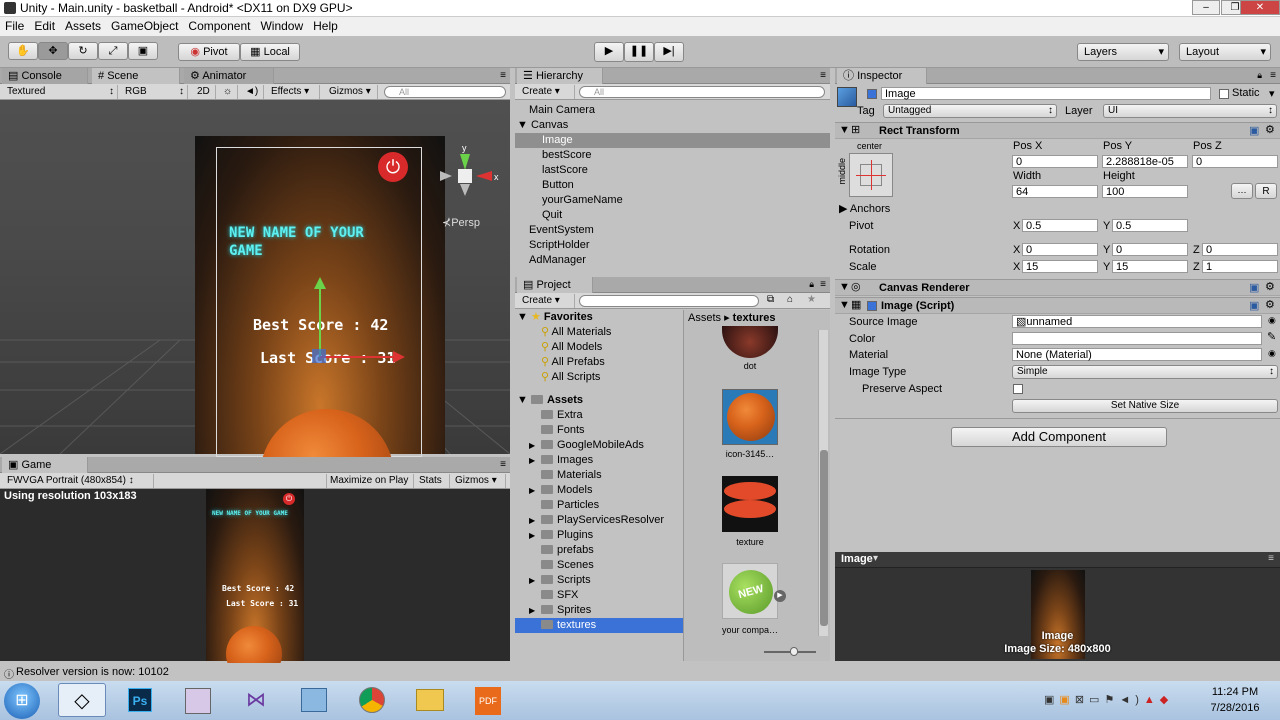 The image size is (1280, 720). What do you see at coordinates (503, 464) in the screenshot?
I see `panel-menu-icon: ≡` at bounding box center [503, 464].